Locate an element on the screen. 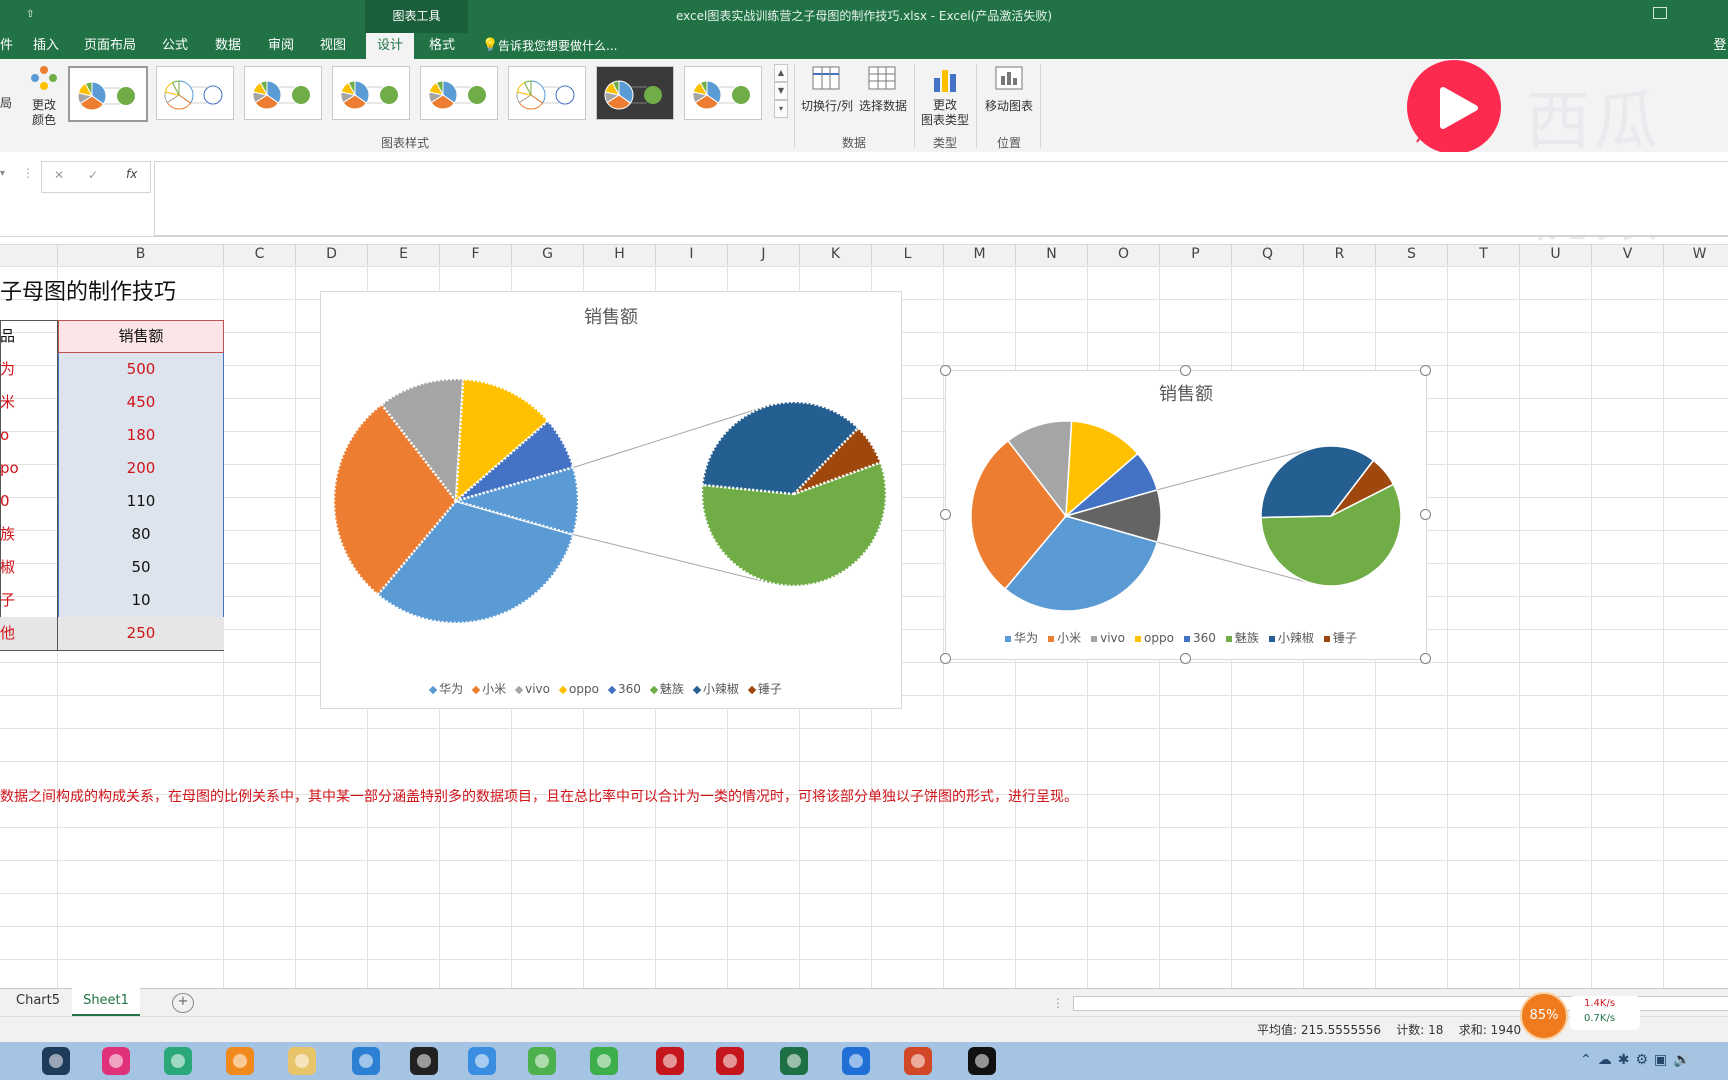 The width and height of the screenshot is (1728, 1081). camera-app-icon is located at coordinates (56, 1061).